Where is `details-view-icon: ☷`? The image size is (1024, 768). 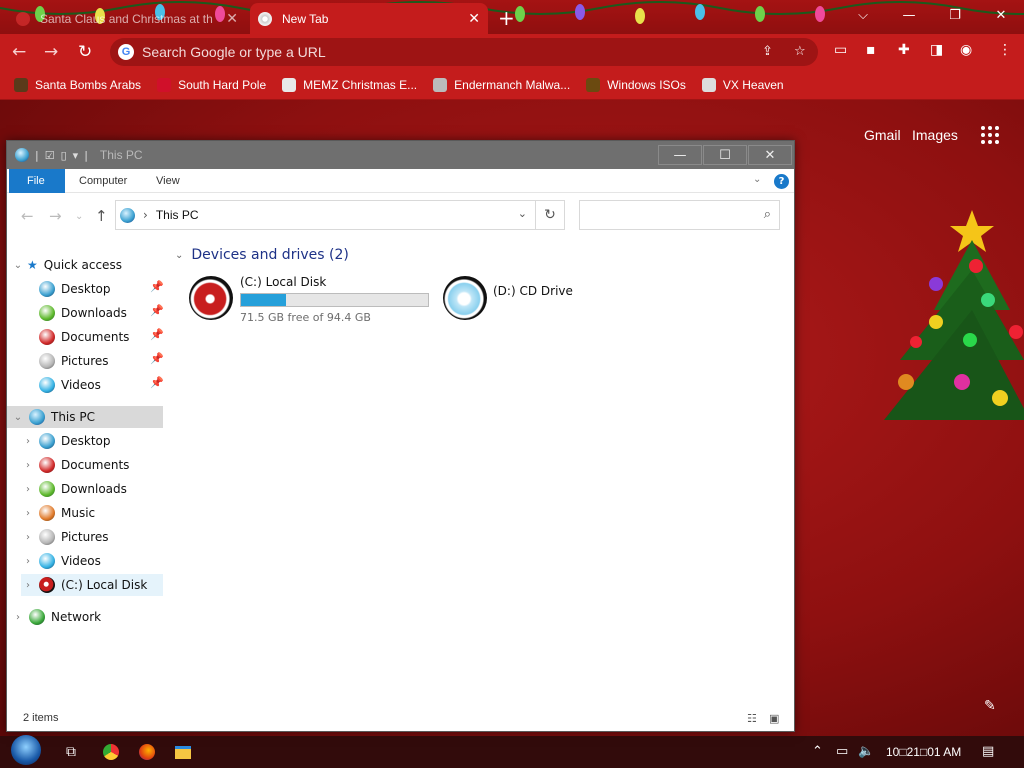
details-view-icon: ☷ is located at coordinates (752, 718).